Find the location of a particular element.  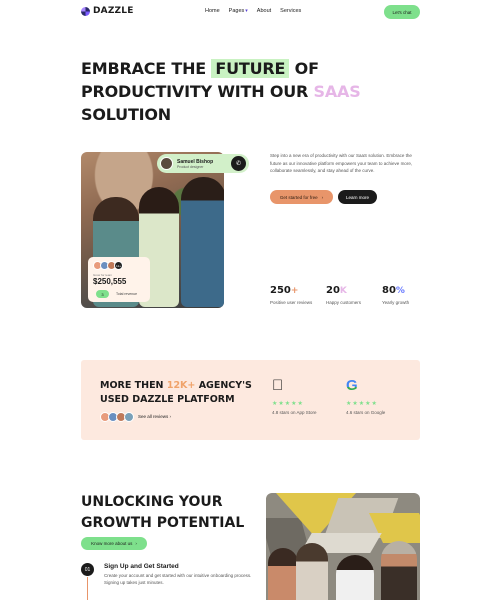

stat-value: 250 is located at coordinates (280, 290).